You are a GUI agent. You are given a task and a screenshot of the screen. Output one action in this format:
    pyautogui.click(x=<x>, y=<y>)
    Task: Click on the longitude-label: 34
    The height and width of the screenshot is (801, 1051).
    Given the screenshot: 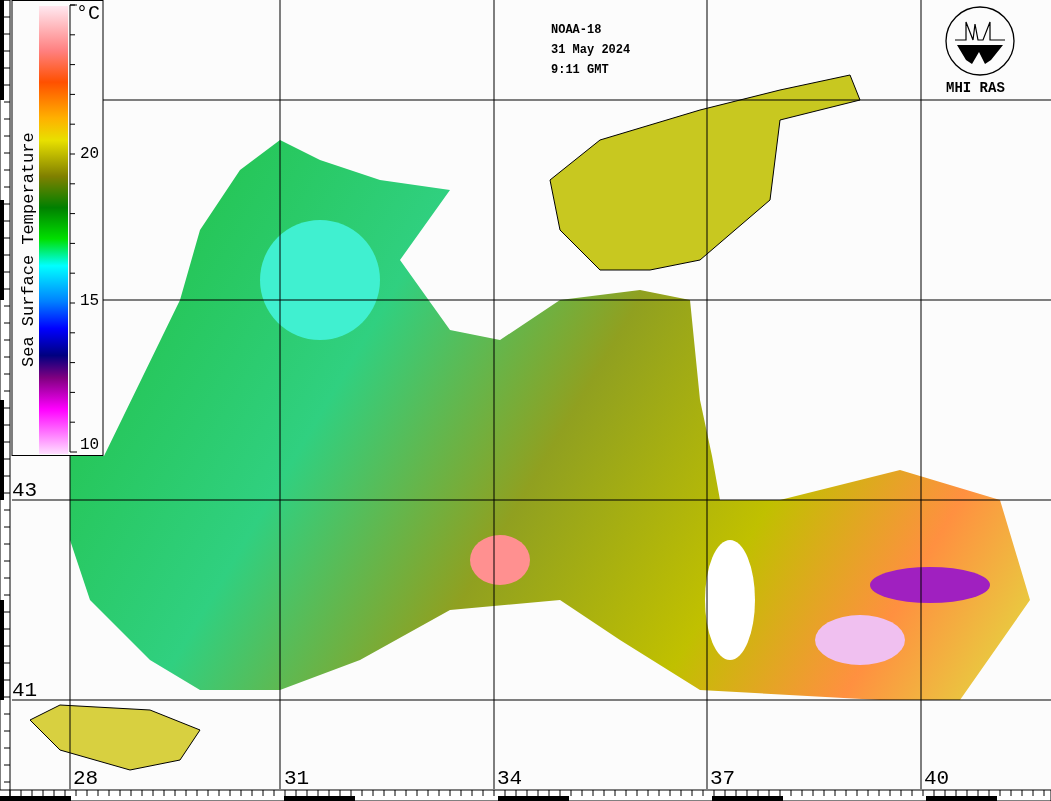 What is the action you would take?
    pyautogui.click(x=510, y=778)
    